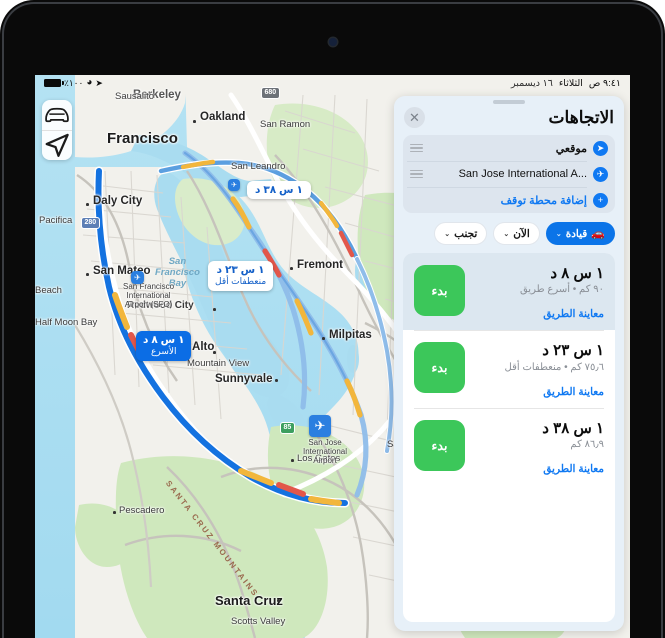  I want to click on route-duration: ١ س ٨ د, so click(577, 273).